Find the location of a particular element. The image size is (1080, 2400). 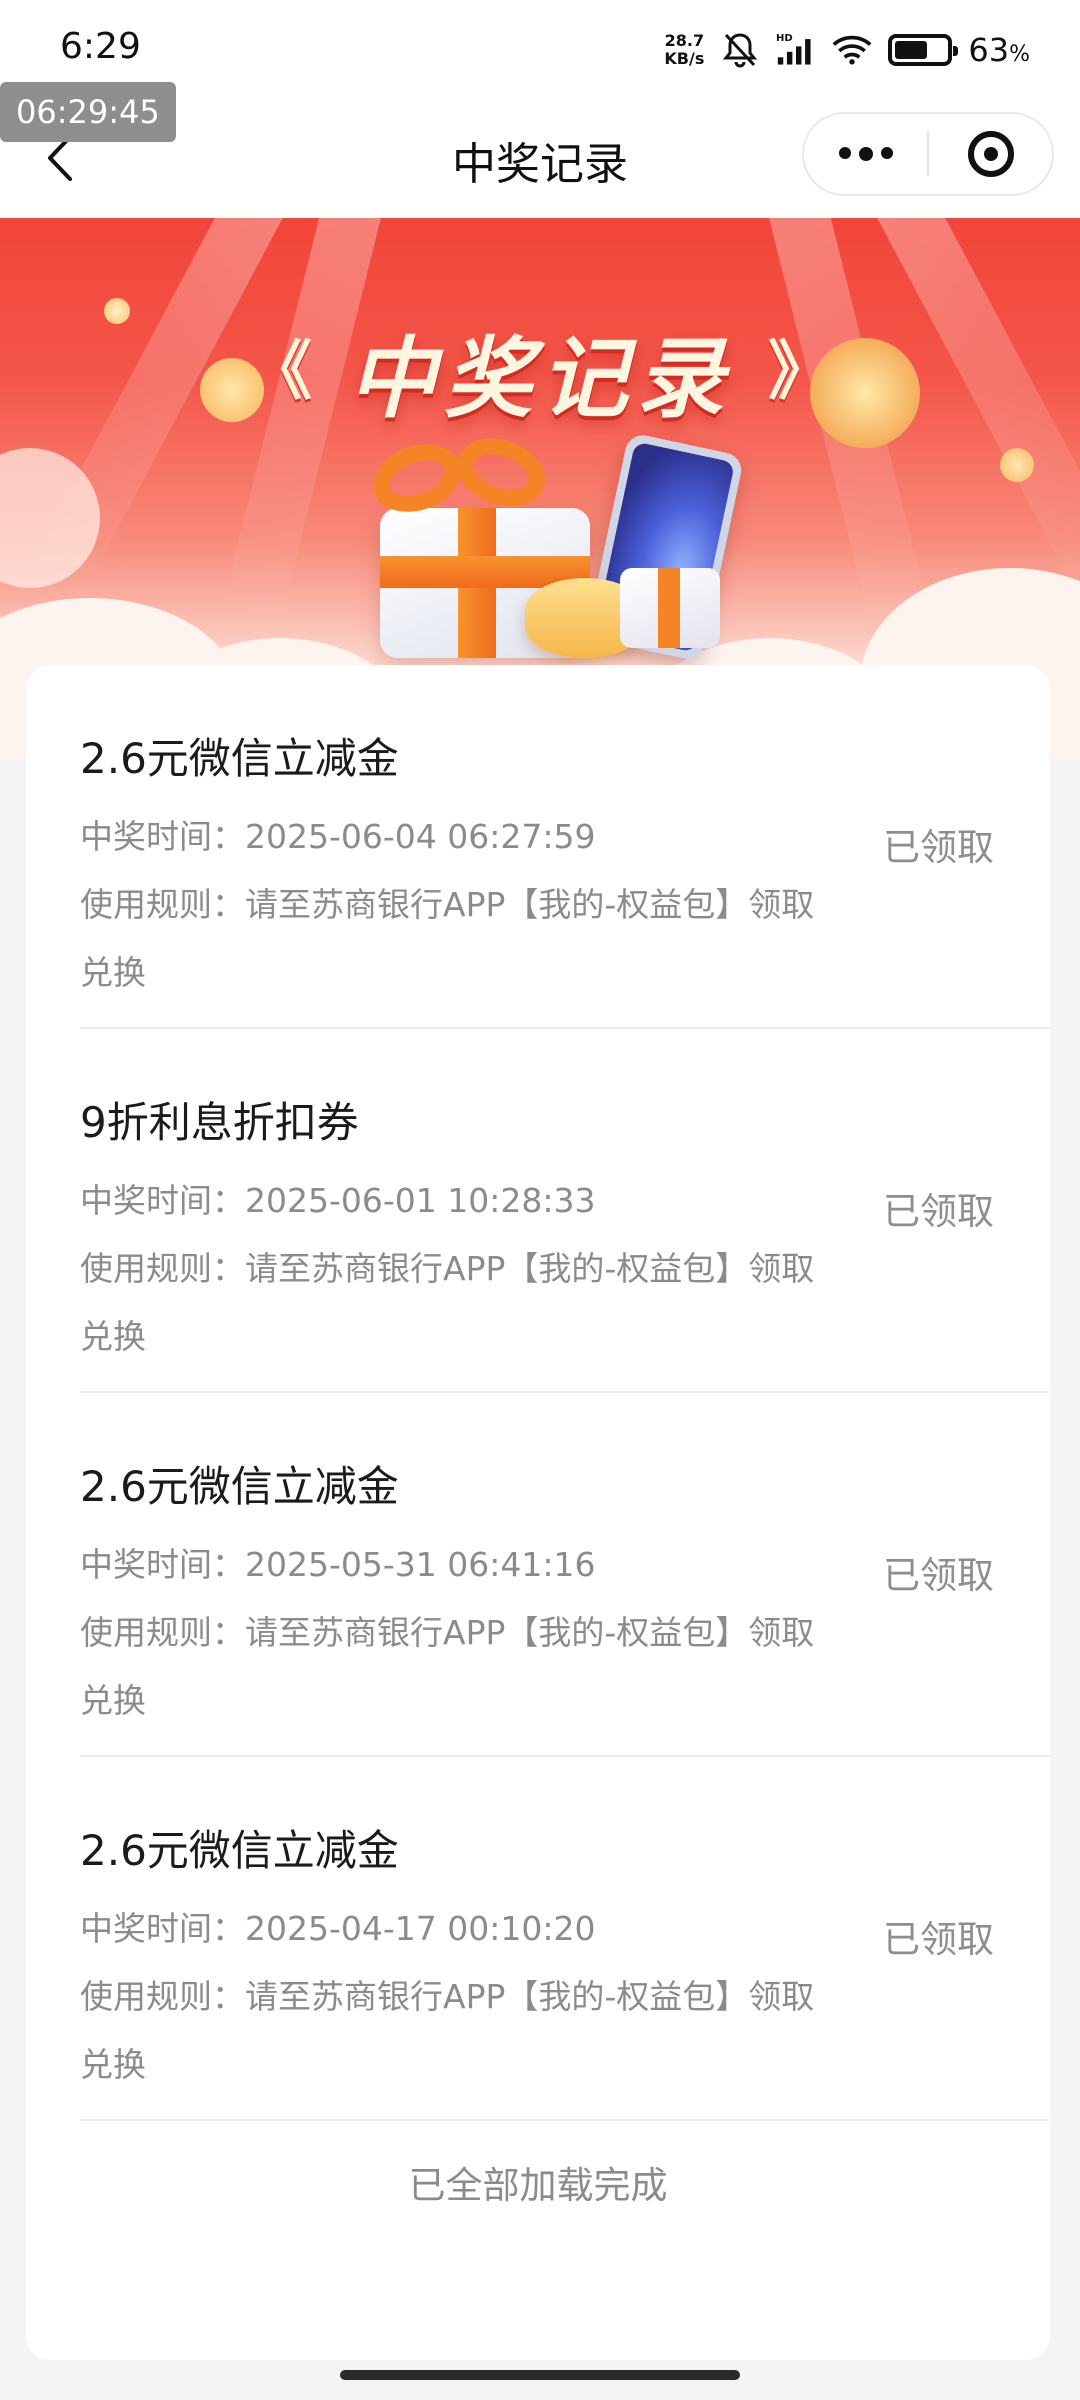

battery-percent: 63% is located at coordinates (999, 50).